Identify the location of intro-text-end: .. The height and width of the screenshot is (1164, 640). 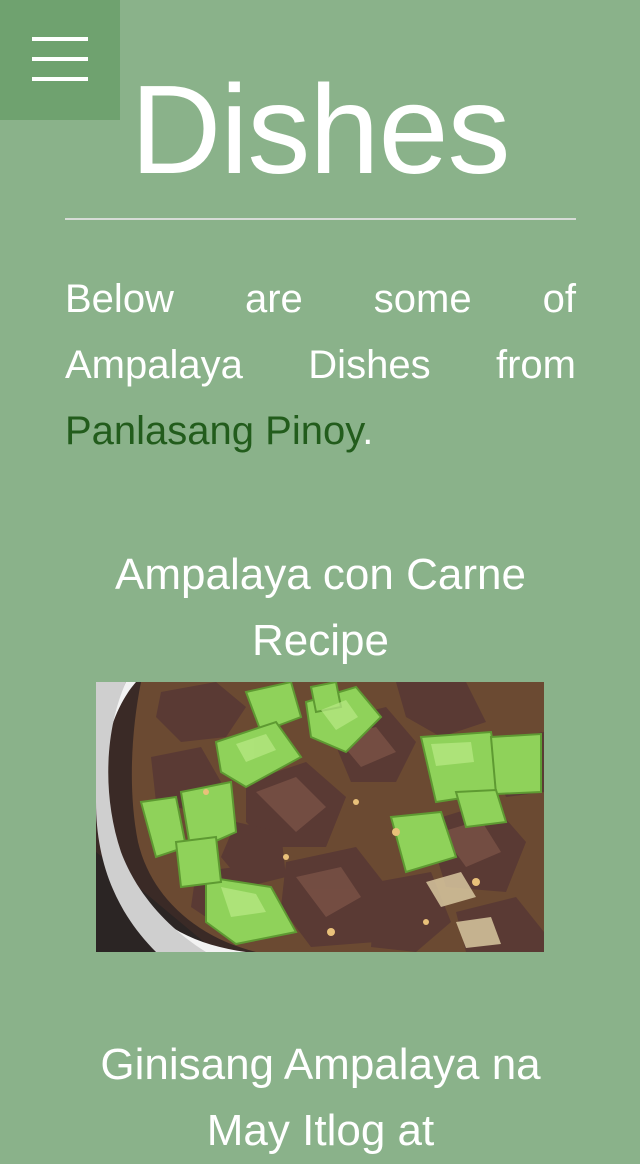
(368, 431).